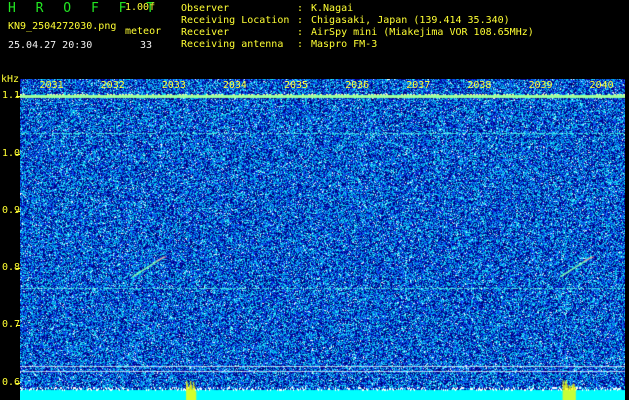  I want to click on y-tick-label: 1.0, so click(11, 153).